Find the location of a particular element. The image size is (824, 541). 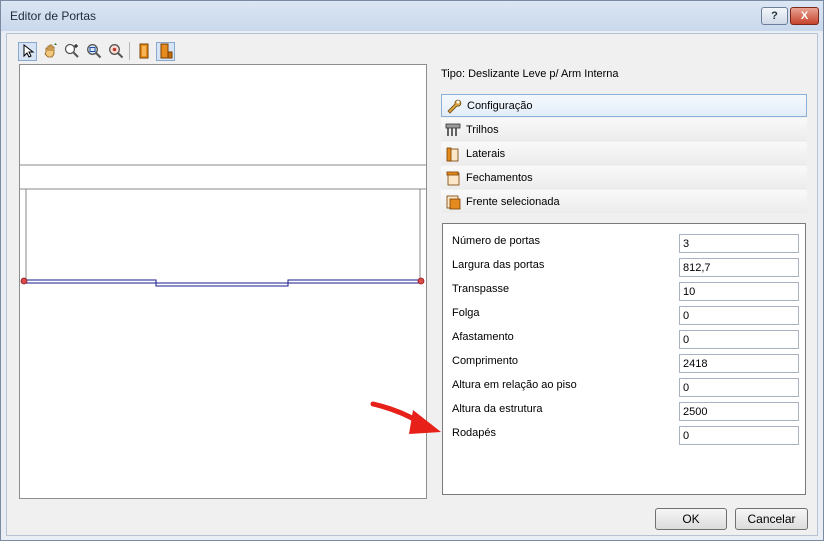

door-type-label: Tipo: Deslizante Leve p/ Arm Interna is located at coordinates (530, 74).